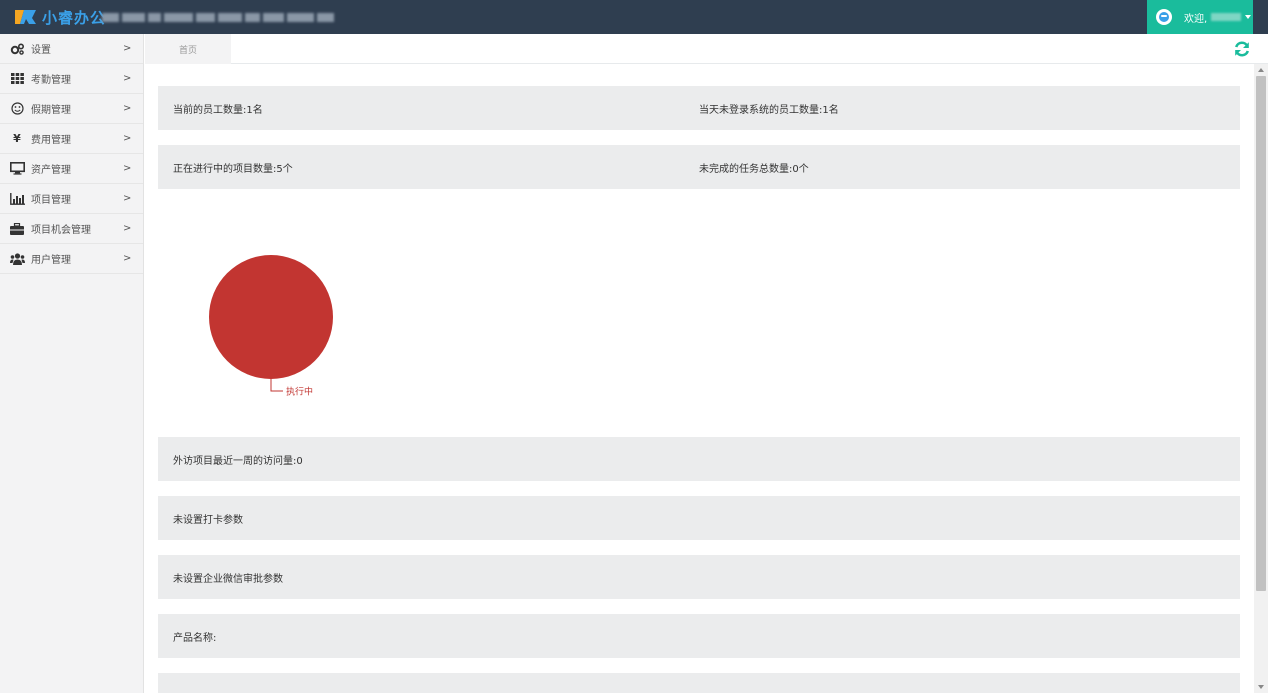 The width and height of the screenshot is (1268, 693). I want to click on not-logged-in-text: 当天未登录系统的员工数量:1名, so click(769, 110).